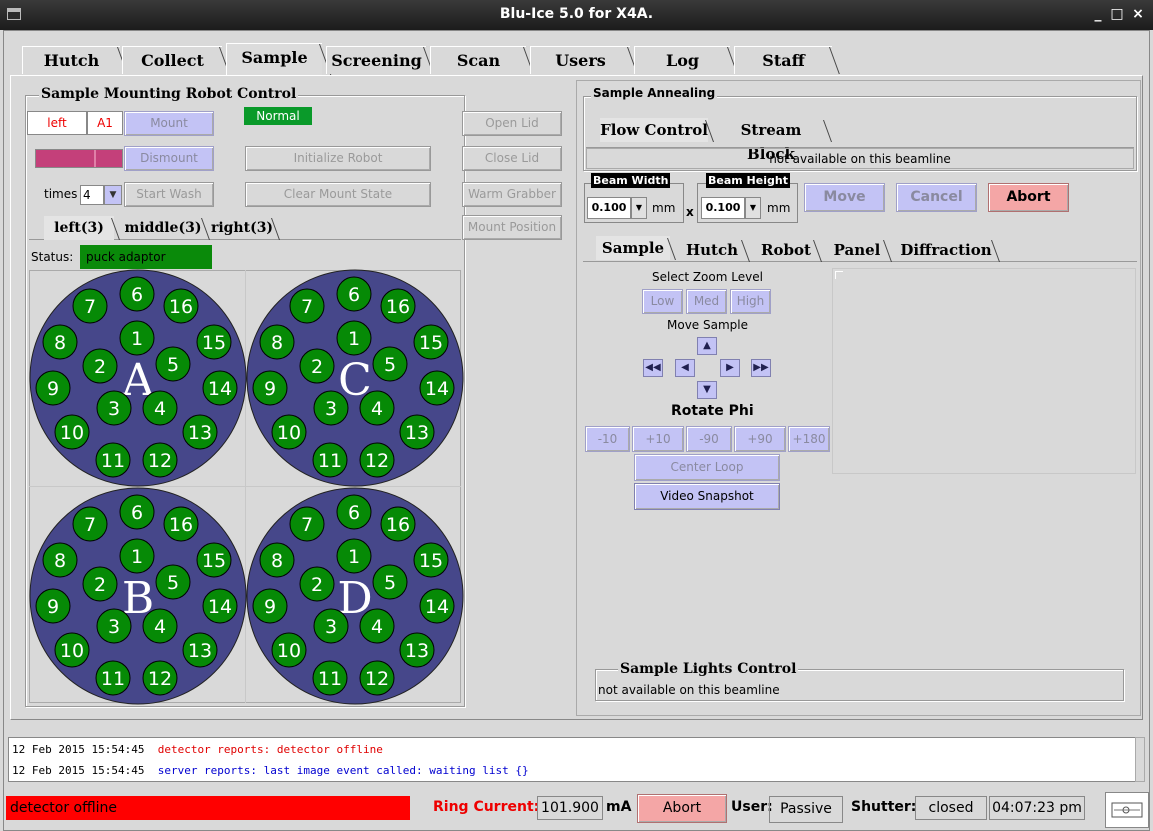 The width and height of the screenshot is (1153, 831). I want to click on beam-width-label: Beam Width, so click(631, 180).